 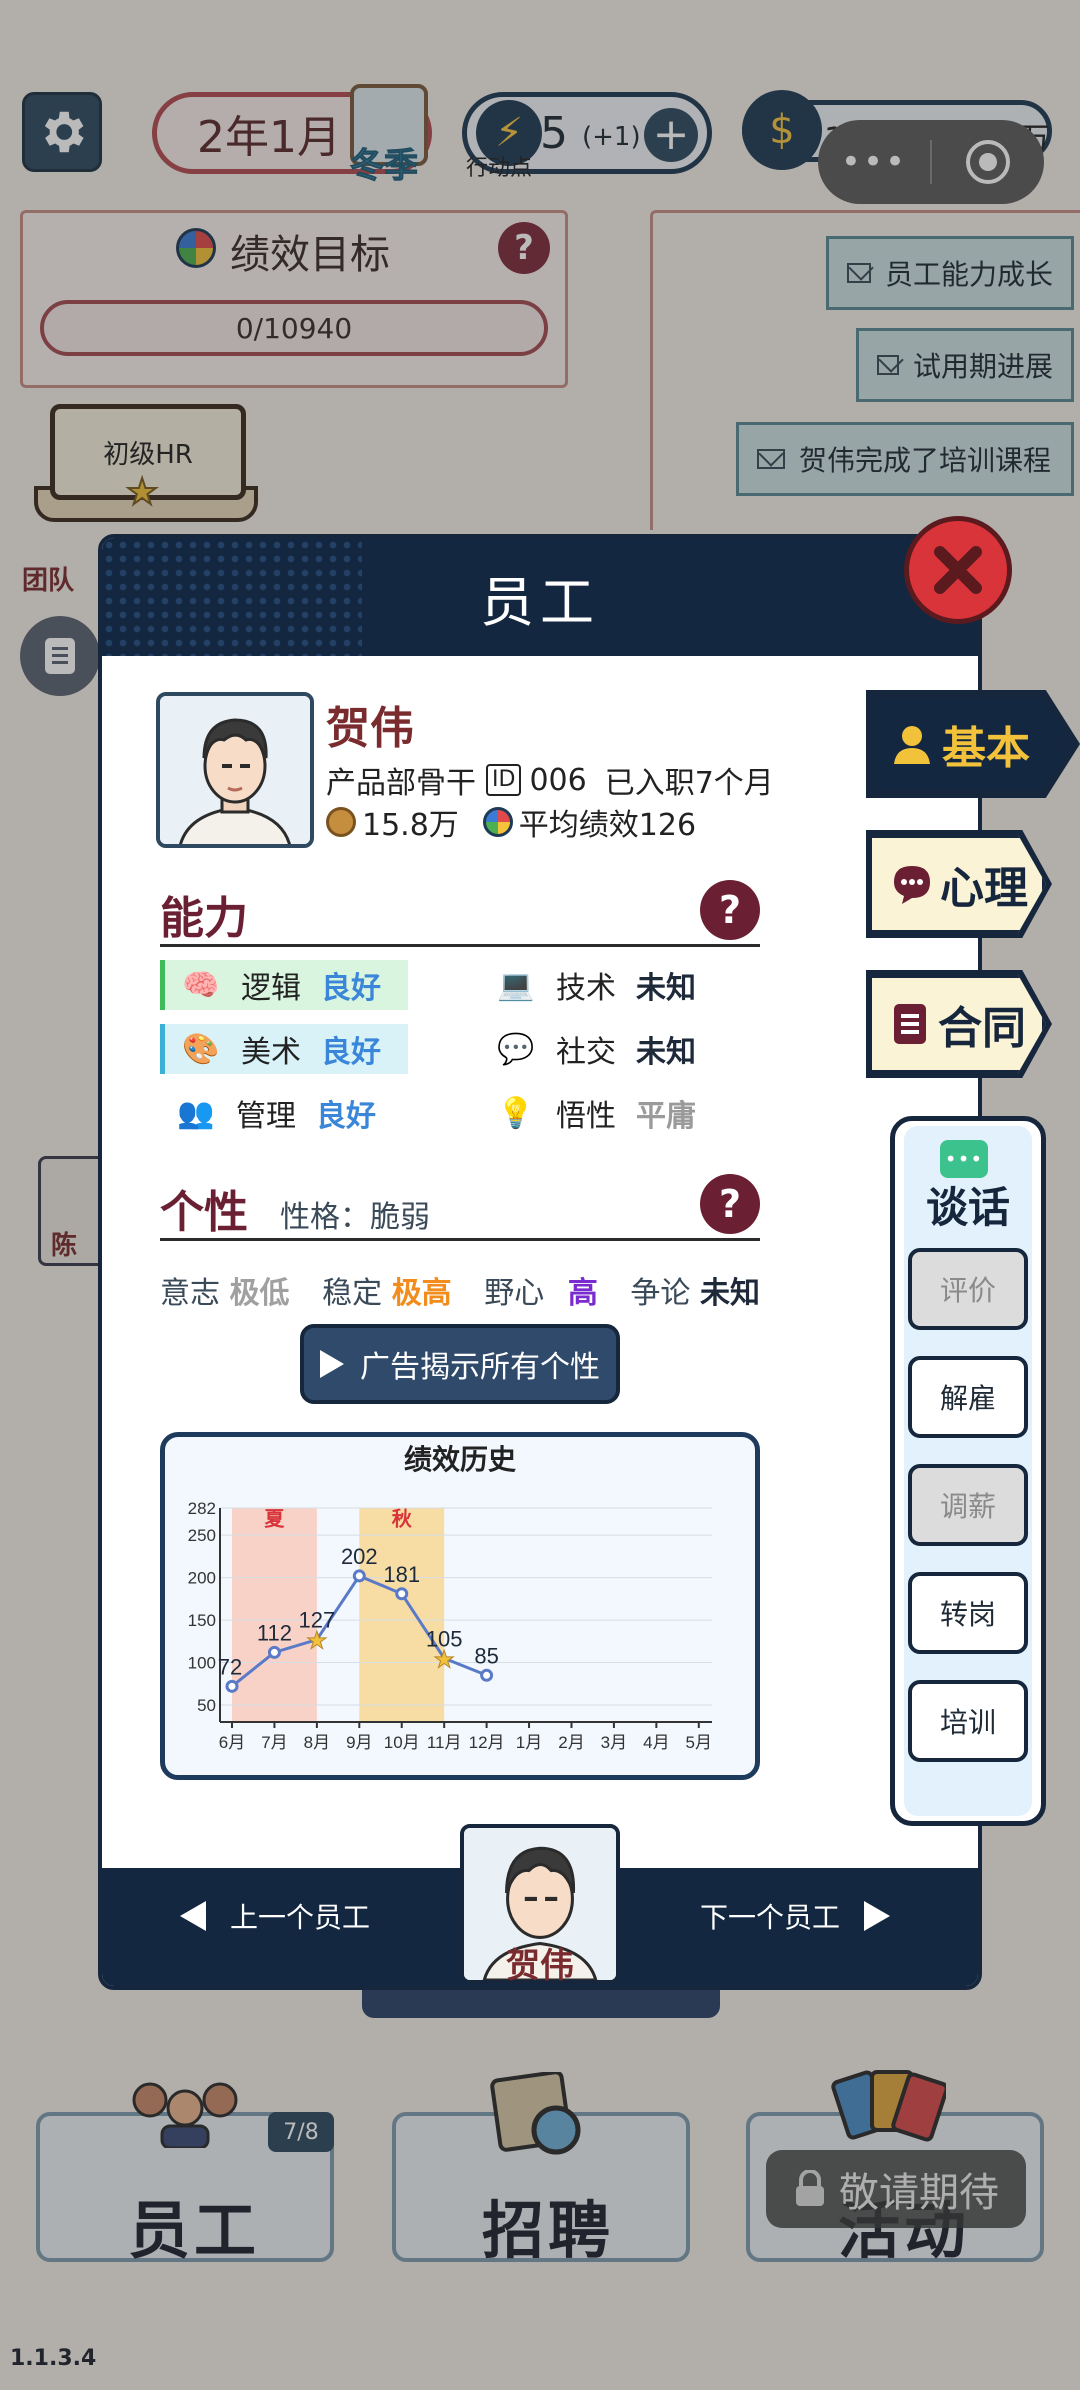 I want to click on data-label: 181, so click(x=401, y=1574).